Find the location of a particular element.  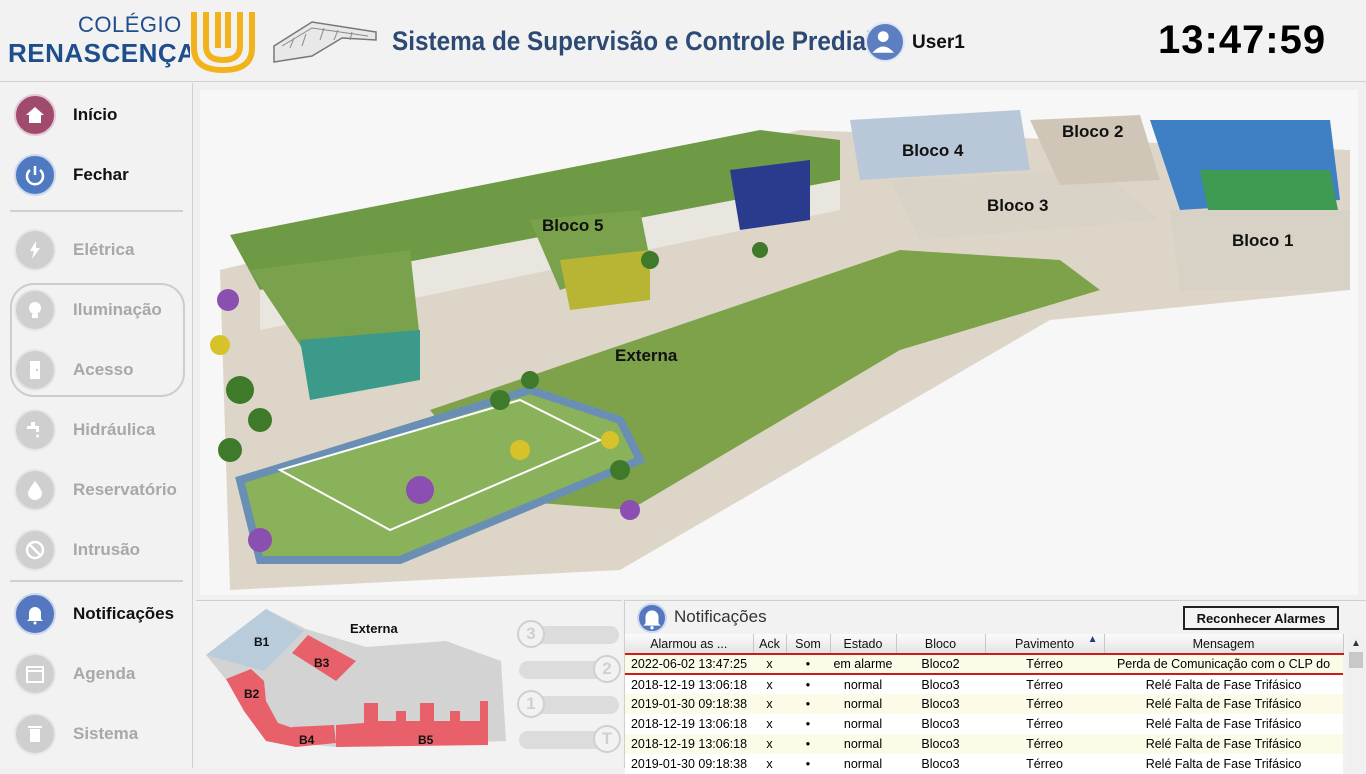

cell-state: em alarme is located at coordinates (863, 664).